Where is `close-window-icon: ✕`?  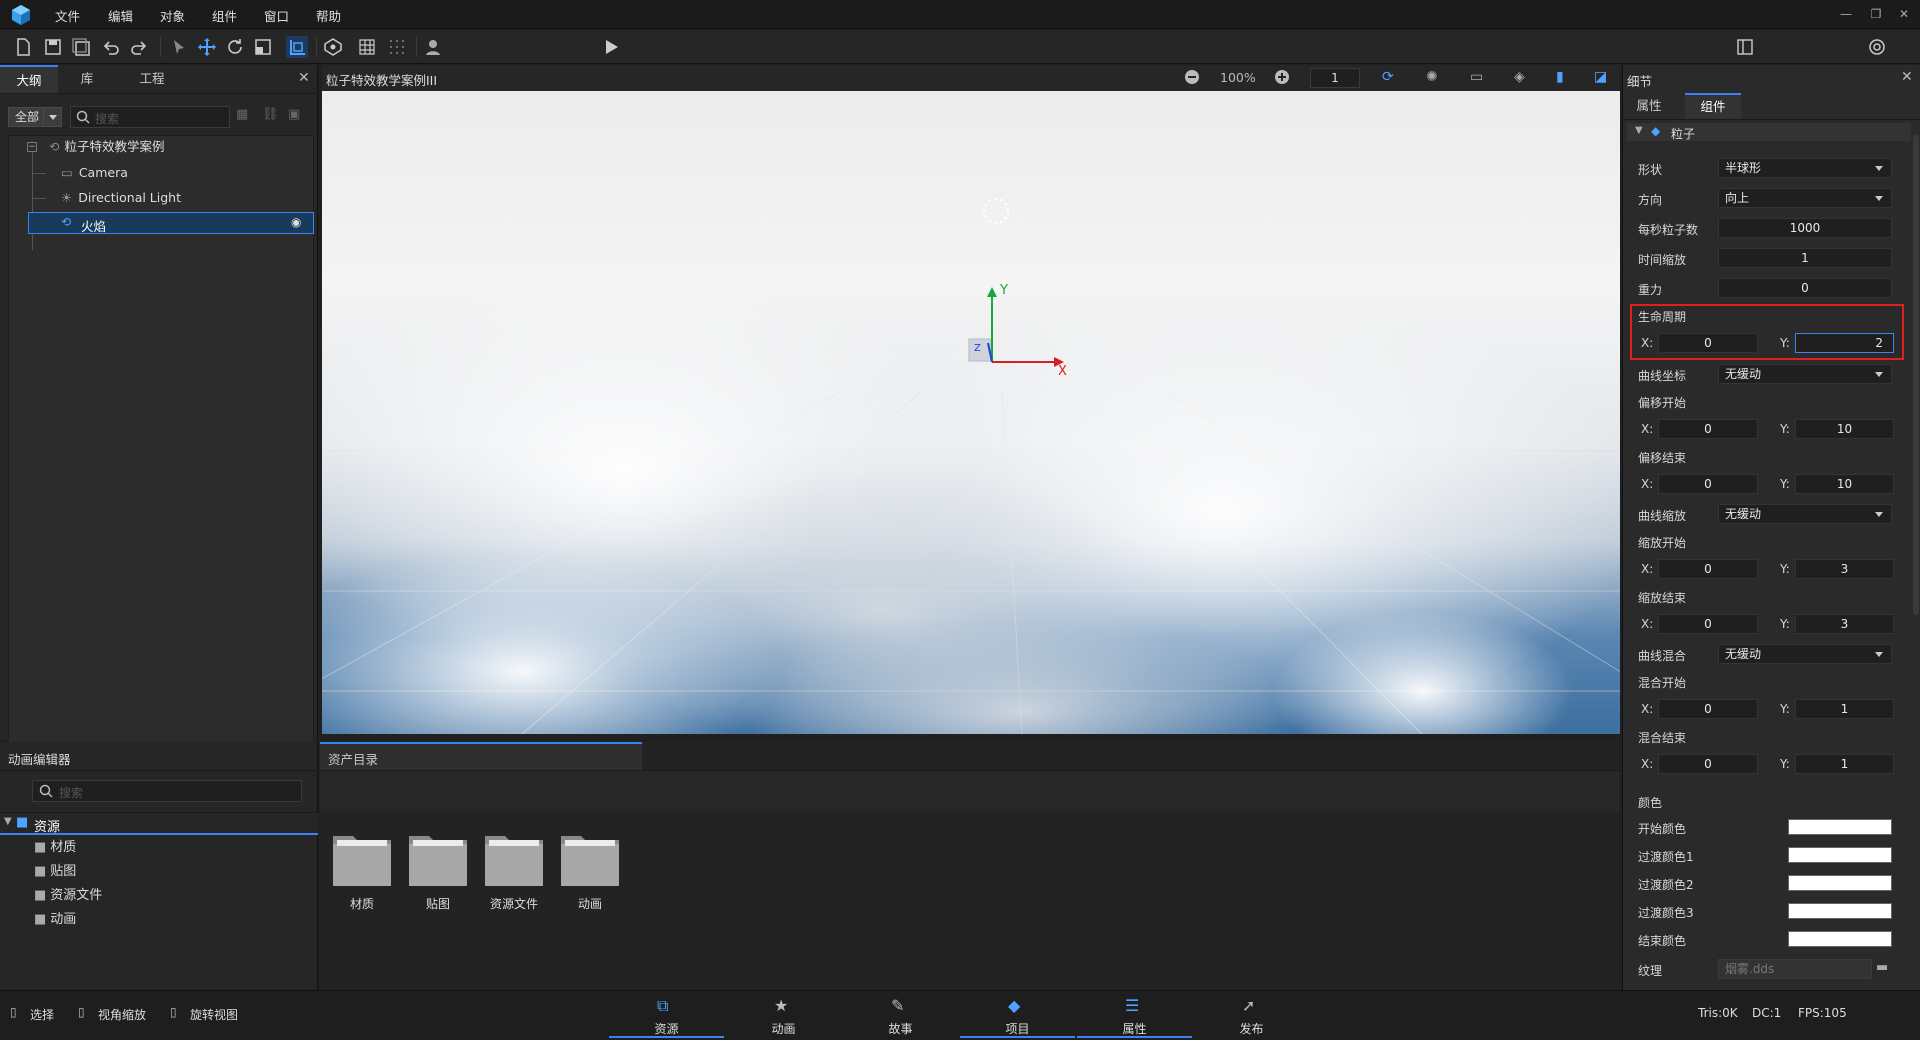 close-window-icon: ✕ is located at coordinates (1904, 15).